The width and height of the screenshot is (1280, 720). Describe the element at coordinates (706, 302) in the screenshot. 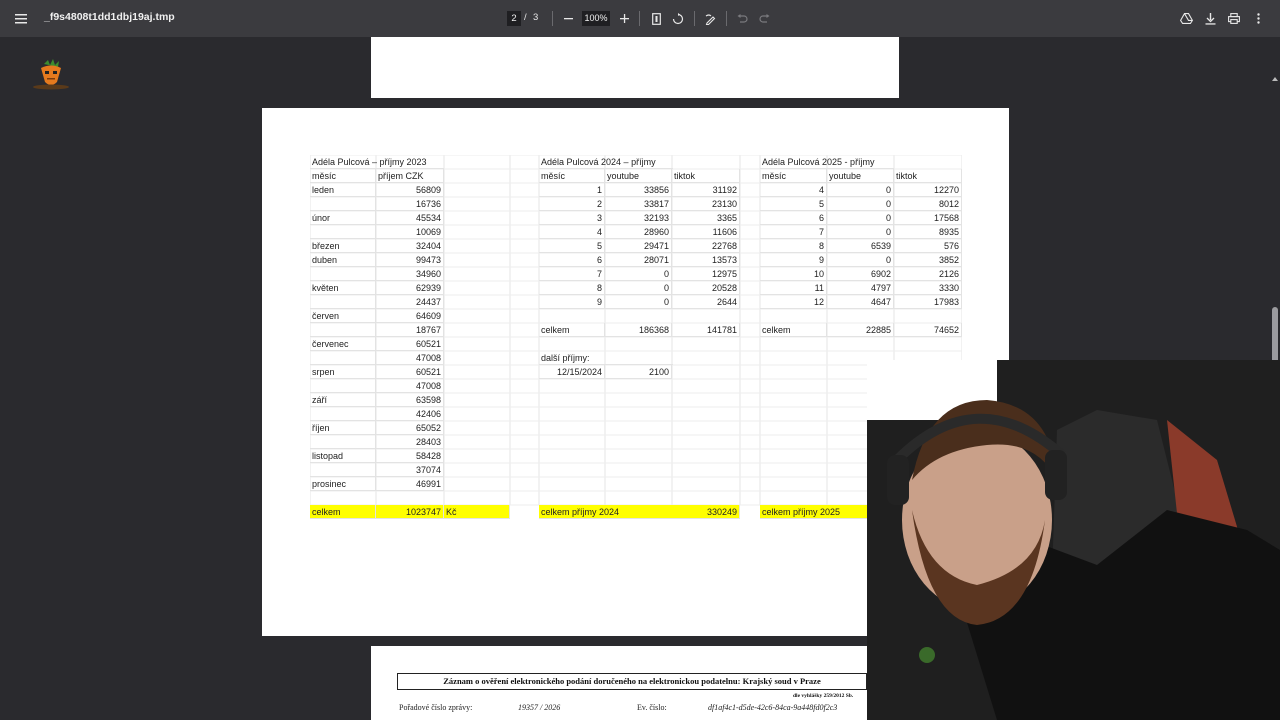

I see `cell-tiktok: 2644` at that location.